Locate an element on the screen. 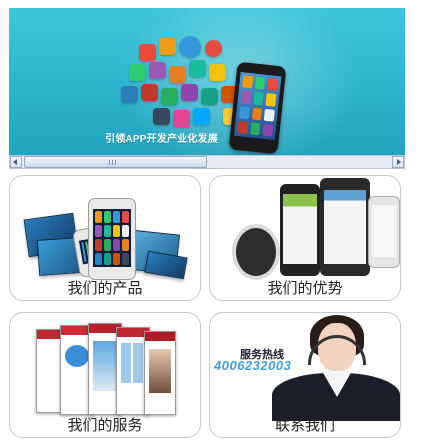 Image resolution: width=425 pixels, height=442 pixels. card-label: 联系我们 is located at coordinates (304, 425).